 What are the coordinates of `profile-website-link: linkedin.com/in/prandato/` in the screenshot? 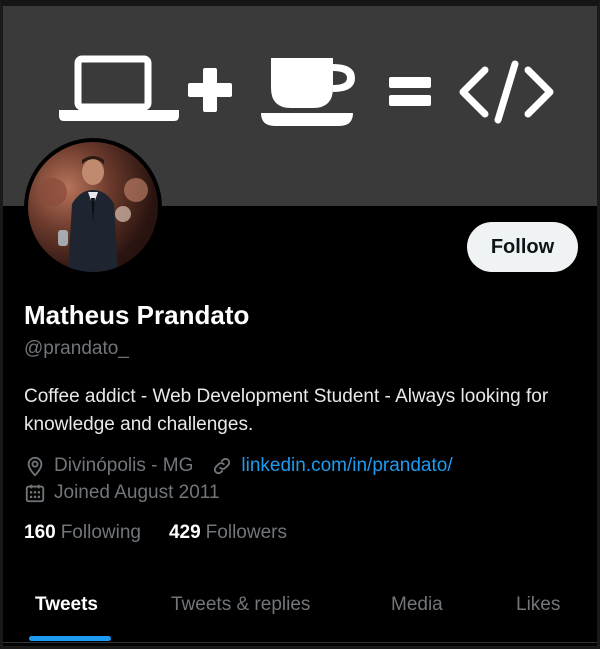 It's located at (346, 466).